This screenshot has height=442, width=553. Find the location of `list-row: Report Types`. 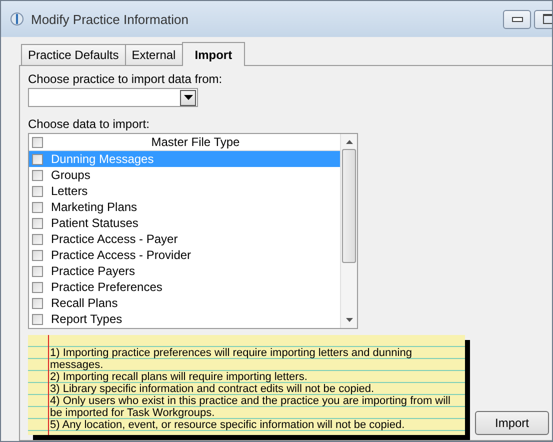

list-row: Report Types is located at coordinates (184, 319).